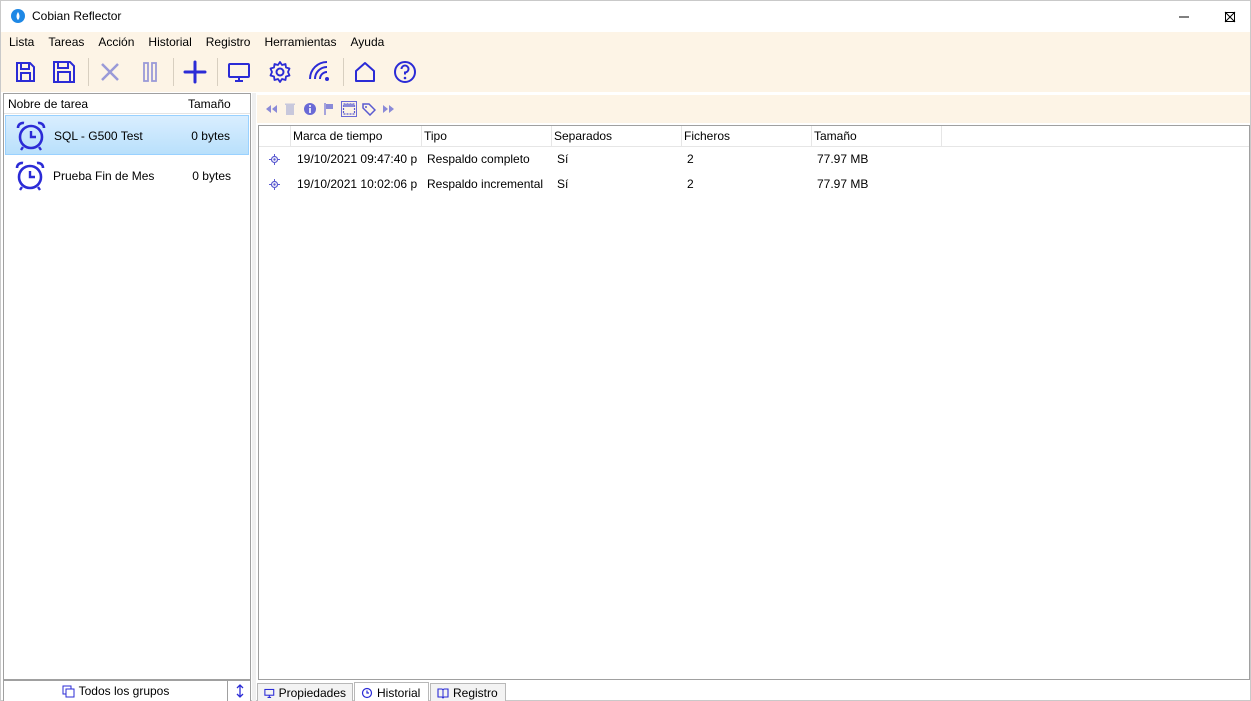  What do you see at coordinates (104, 176) in the screenshot?
I see `task-name: Prueba Fin de Mes` at bounding box center [104, 176].